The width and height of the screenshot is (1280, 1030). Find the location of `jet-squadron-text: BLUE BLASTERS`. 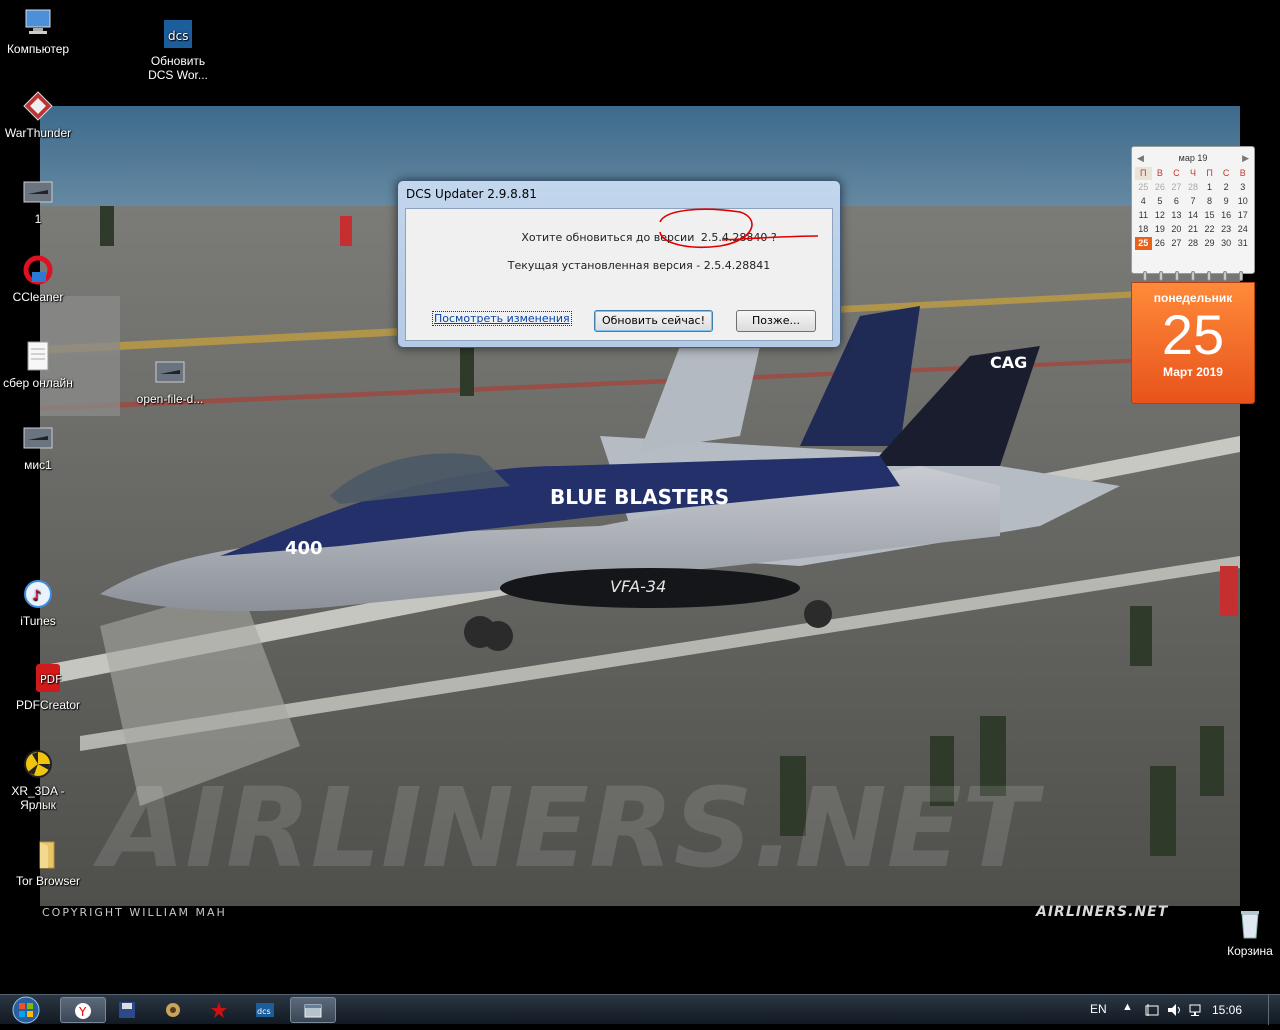

jet-squadron-text: BLUE BLASTERS is located at coordinates (639, 497).